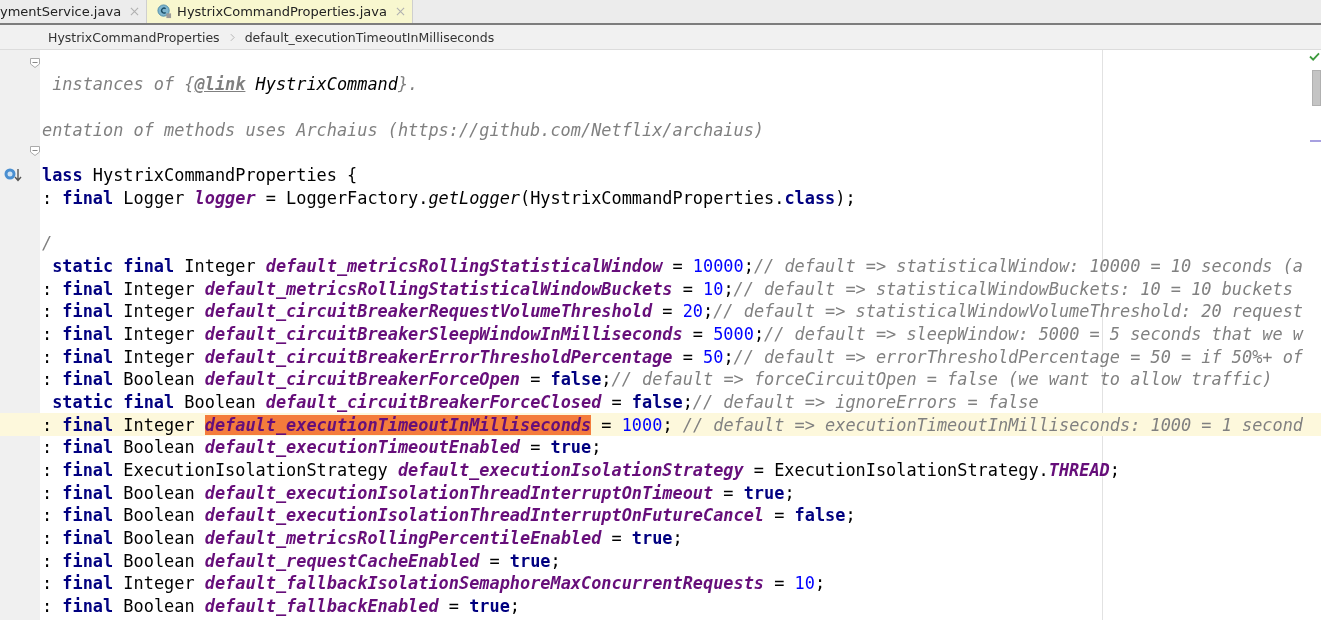 The height and width of the screenshot is (620, 1321). What do you see at coordinates (235, 84) in the screenshot?
I see `code-line: instances of {@link HystrixCommand}.` at bounding box center [235, 84].